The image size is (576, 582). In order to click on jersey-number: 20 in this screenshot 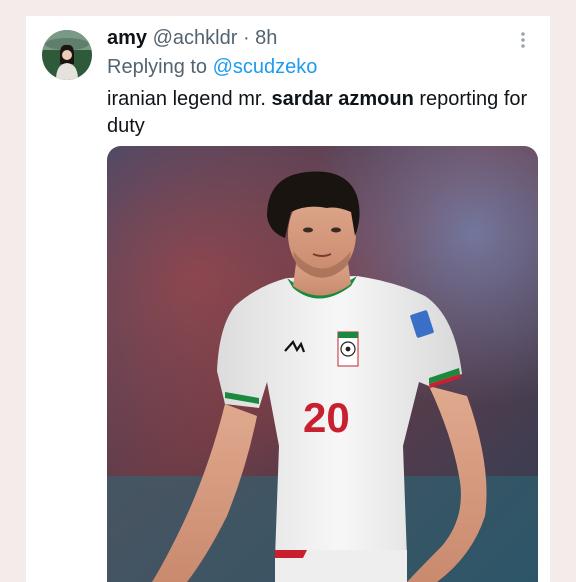, I will do `click(326, 417)`.